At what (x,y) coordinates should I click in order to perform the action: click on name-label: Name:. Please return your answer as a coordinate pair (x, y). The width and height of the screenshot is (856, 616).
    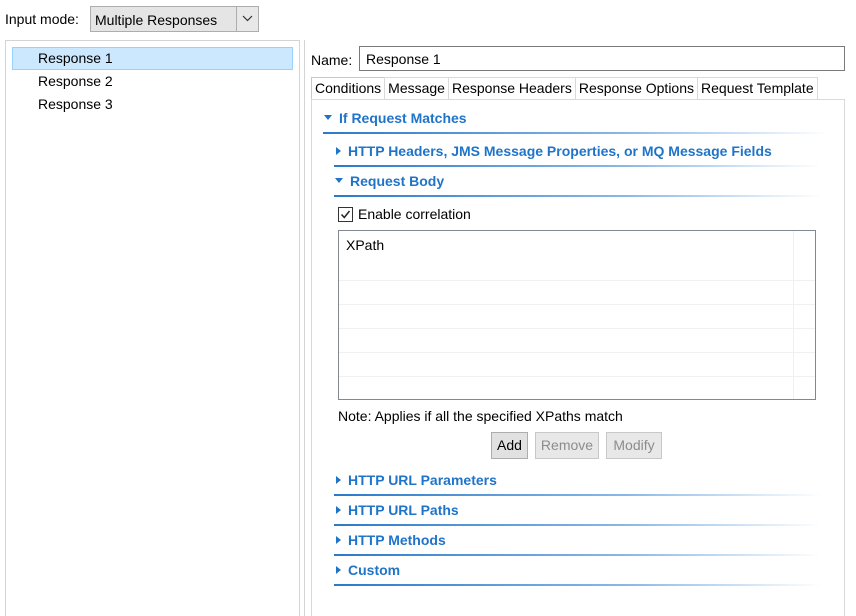
    Looking at the image, I should click on (332, 60).